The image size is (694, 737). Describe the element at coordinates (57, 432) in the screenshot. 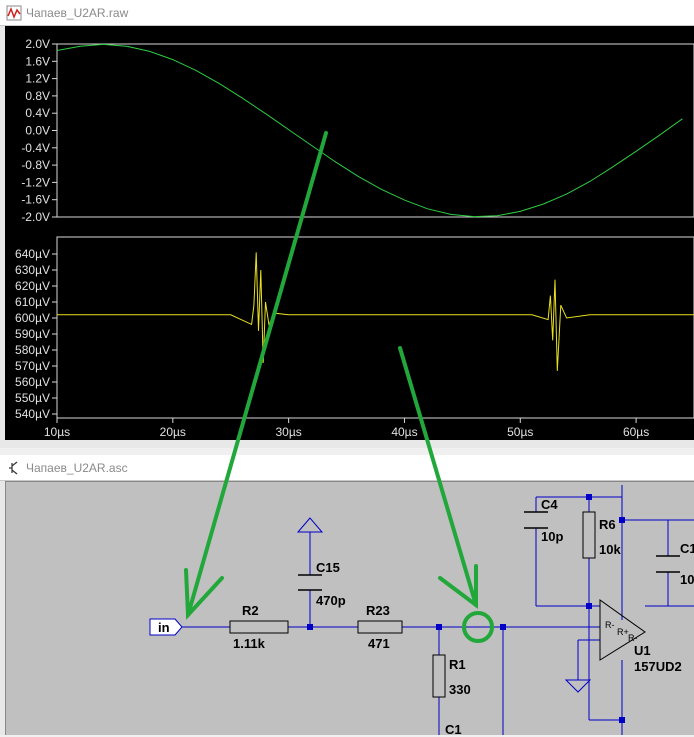

I see `x-tick-label: 10µs` at that location.